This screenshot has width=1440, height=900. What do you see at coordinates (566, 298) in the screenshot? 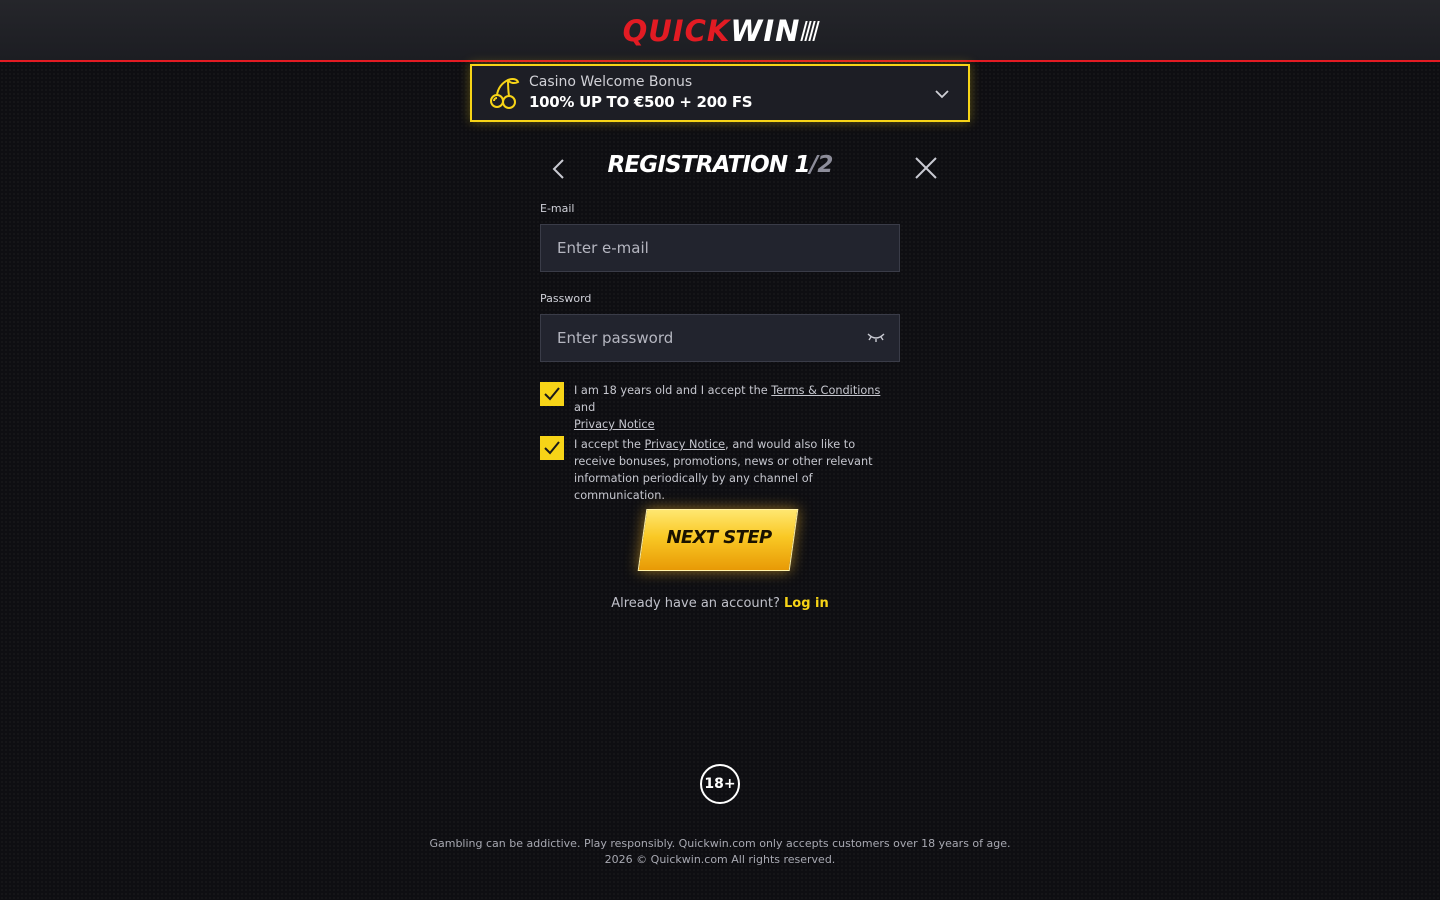
I see `password-label: Password` at bounding box center [566, 298].